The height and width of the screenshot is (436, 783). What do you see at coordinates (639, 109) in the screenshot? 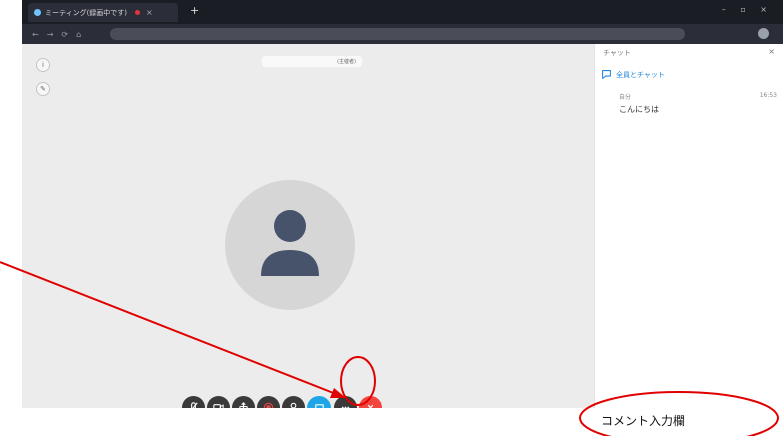
I see `message-text: こんにちは` at bounding box center [639, 109].